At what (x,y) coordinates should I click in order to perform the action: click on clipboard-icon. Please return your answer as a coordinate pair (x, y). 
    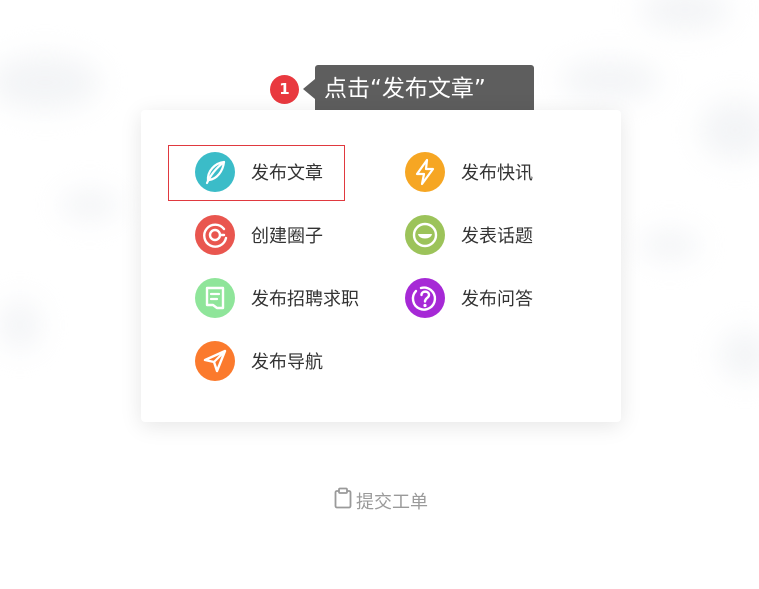
    Looking at the image, I should click on (343, 500).